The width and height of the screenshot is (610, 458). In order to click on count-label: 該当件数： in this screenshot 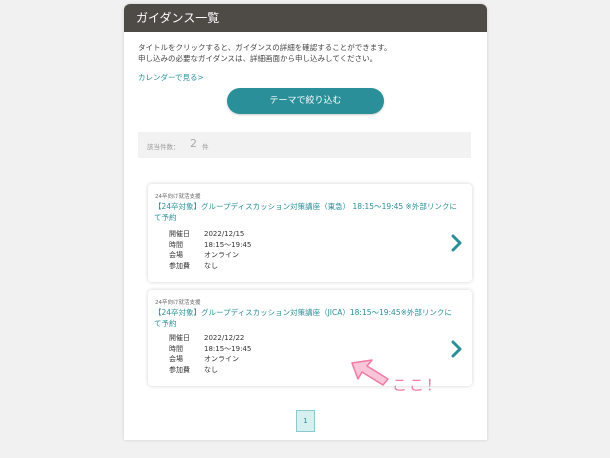, I will do `click(163, 147)`.